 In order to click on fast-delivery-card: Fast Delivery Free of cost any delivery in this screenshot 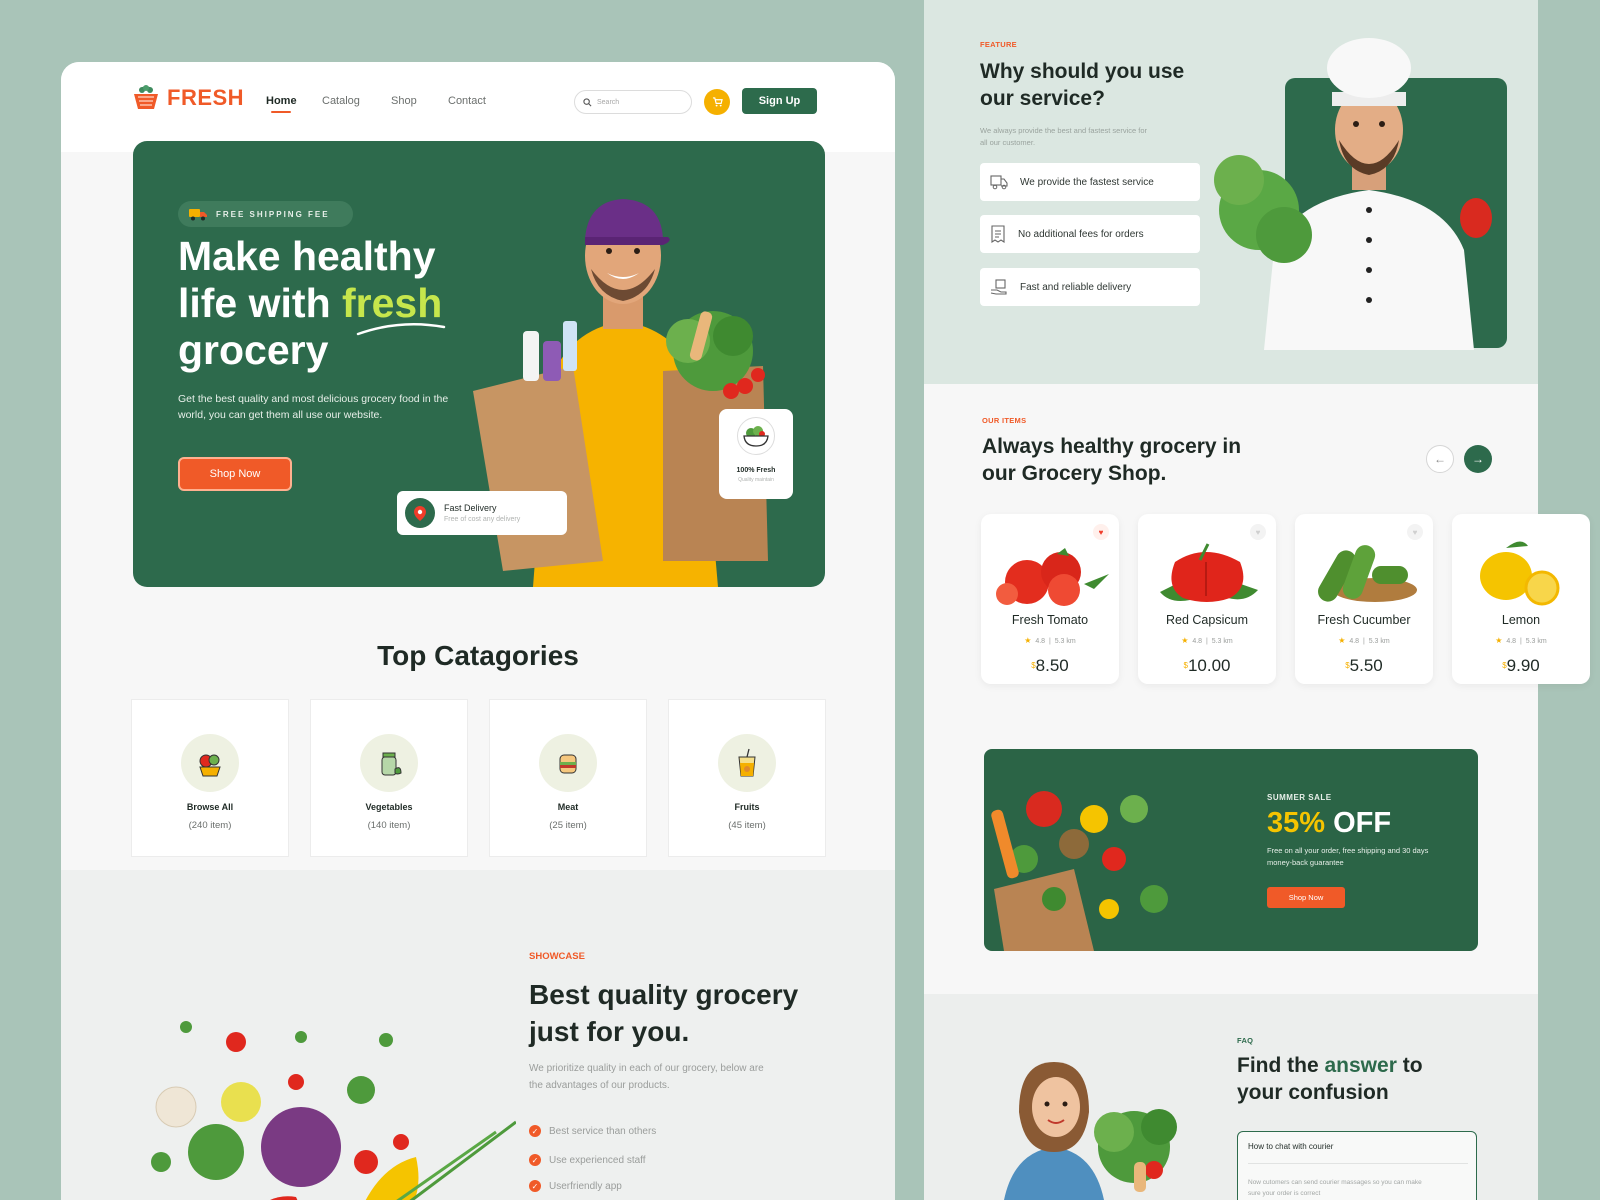, I will do `click(482, 513)`.